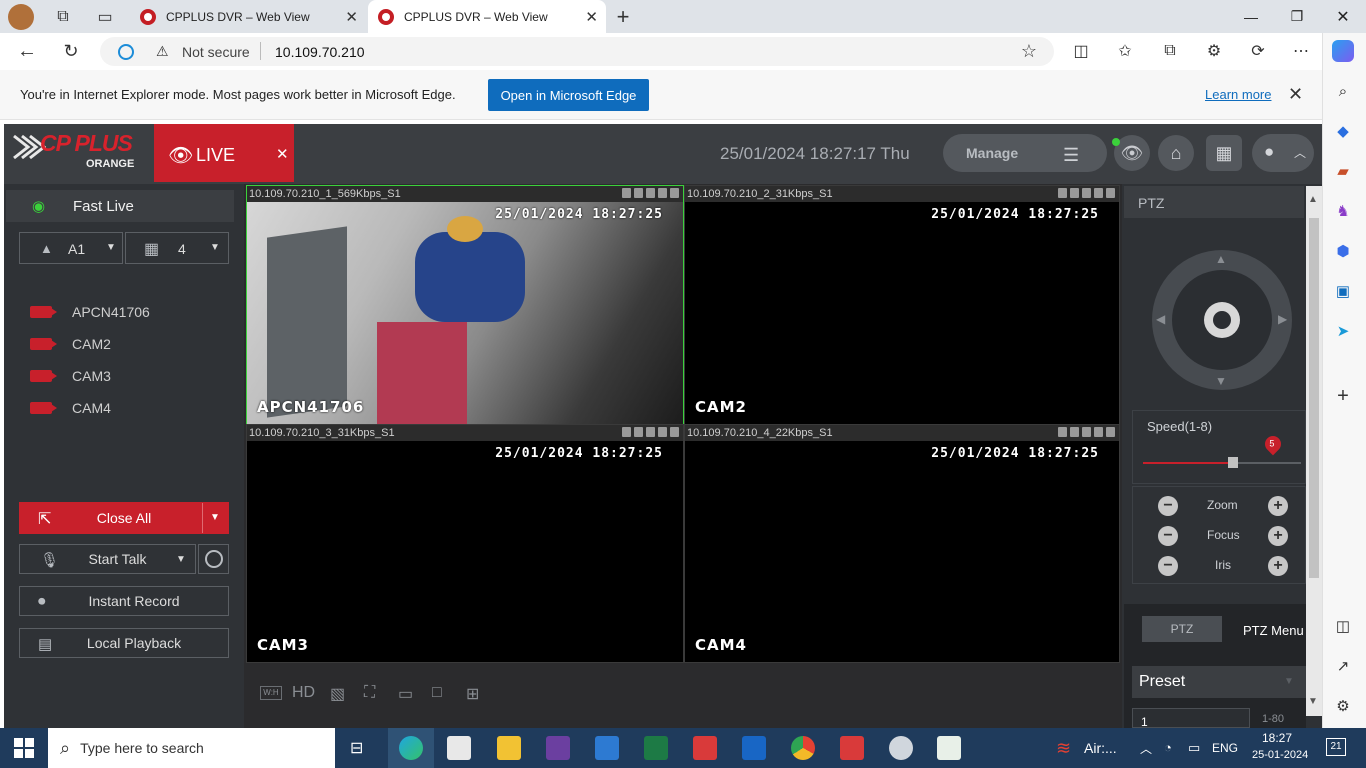  Describe the element at coordinates (1025, 153) in the screenshot. I see `manage-button: Manage ☰` at that location.